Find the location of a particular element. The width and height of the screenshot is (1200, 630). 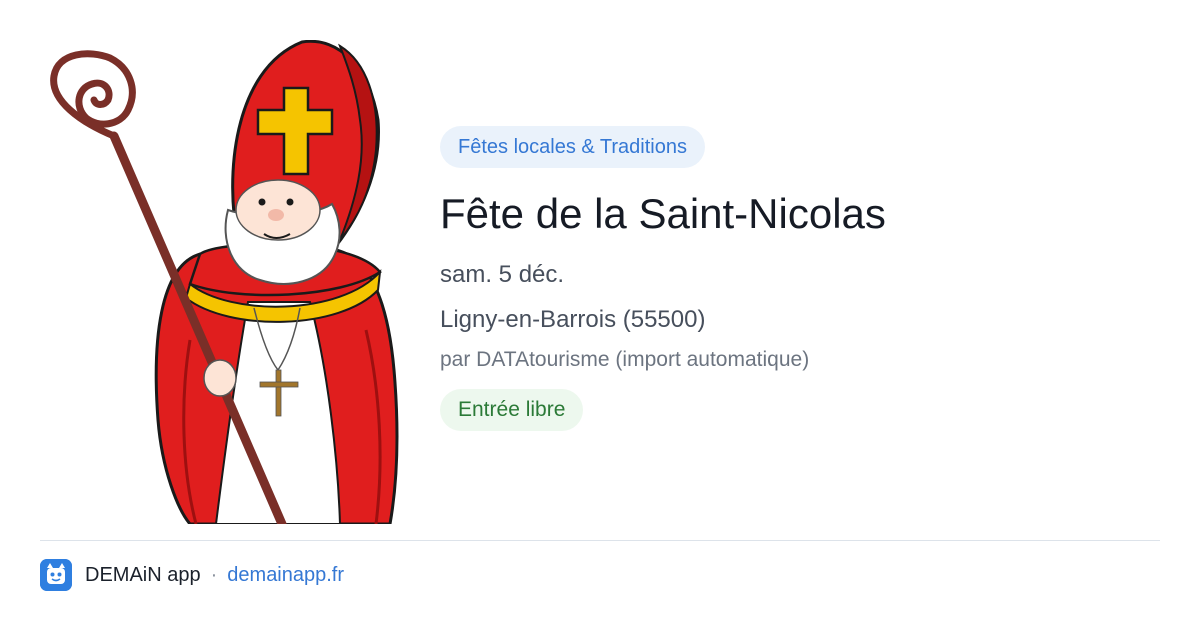

event-title: Fête de la Saint-Nicolas is located at coordinates (663, 213).